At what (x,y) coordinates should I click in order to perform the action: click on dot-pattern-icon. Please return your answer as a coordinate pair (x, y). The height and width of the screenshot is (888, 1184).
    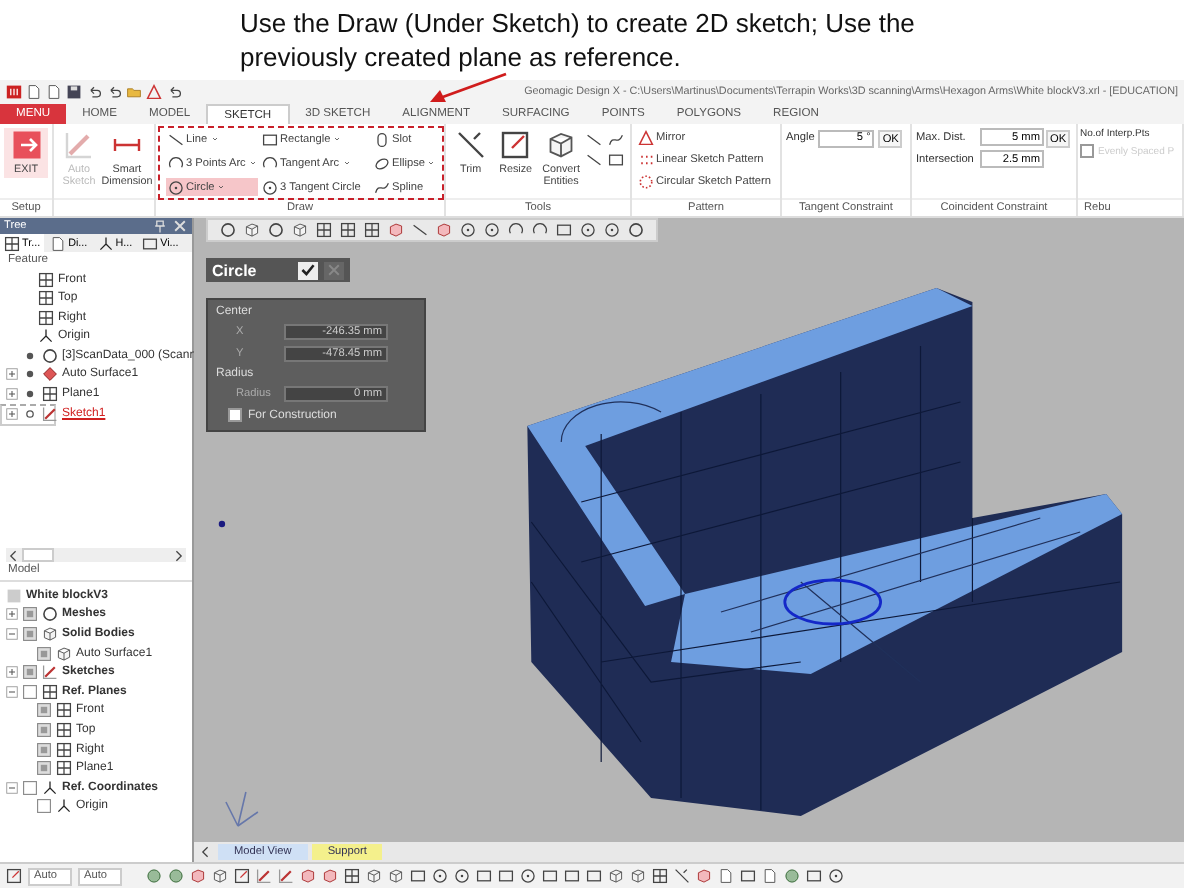
    Looking at the image, I should click on (646, 159).